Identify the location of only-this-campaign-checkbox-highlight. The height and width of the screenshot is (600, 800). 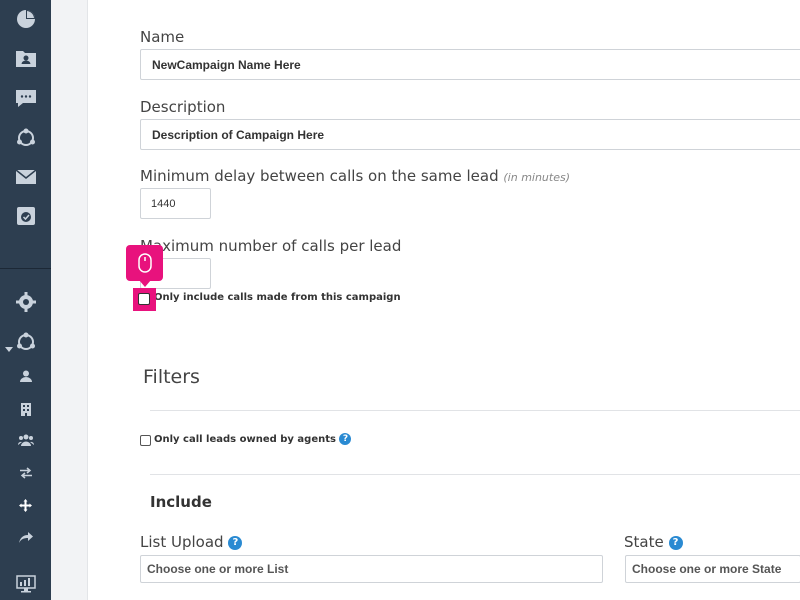
(144, 299).